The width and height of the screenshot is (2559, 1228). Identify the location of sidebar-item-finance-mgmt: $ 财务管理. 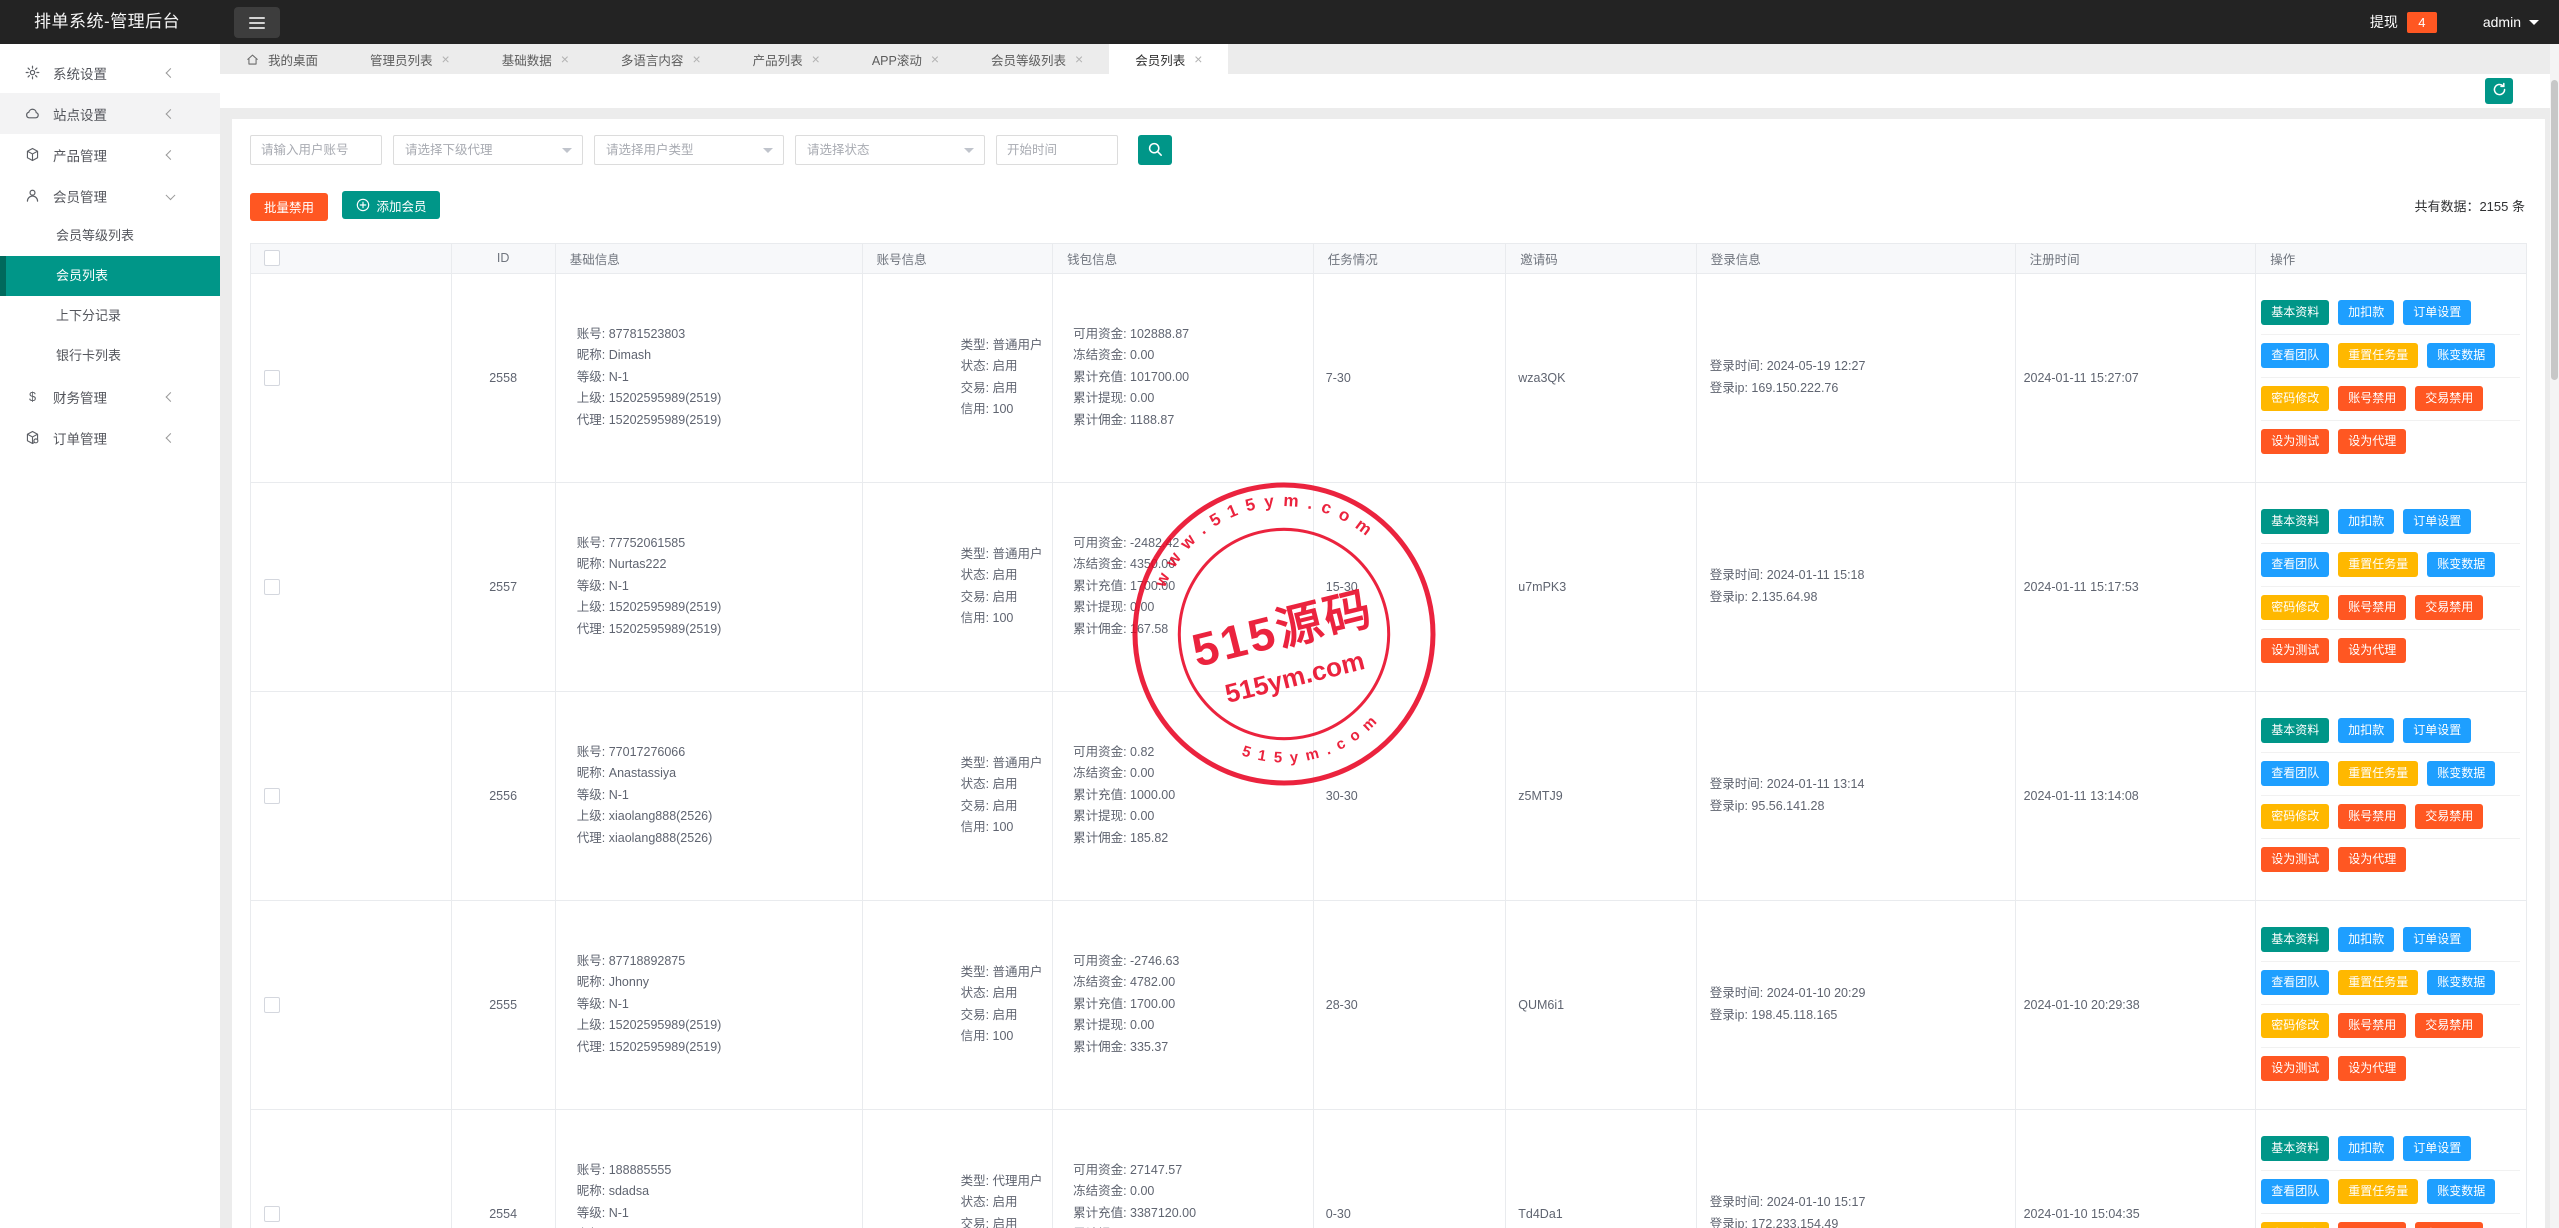
(110, 396).